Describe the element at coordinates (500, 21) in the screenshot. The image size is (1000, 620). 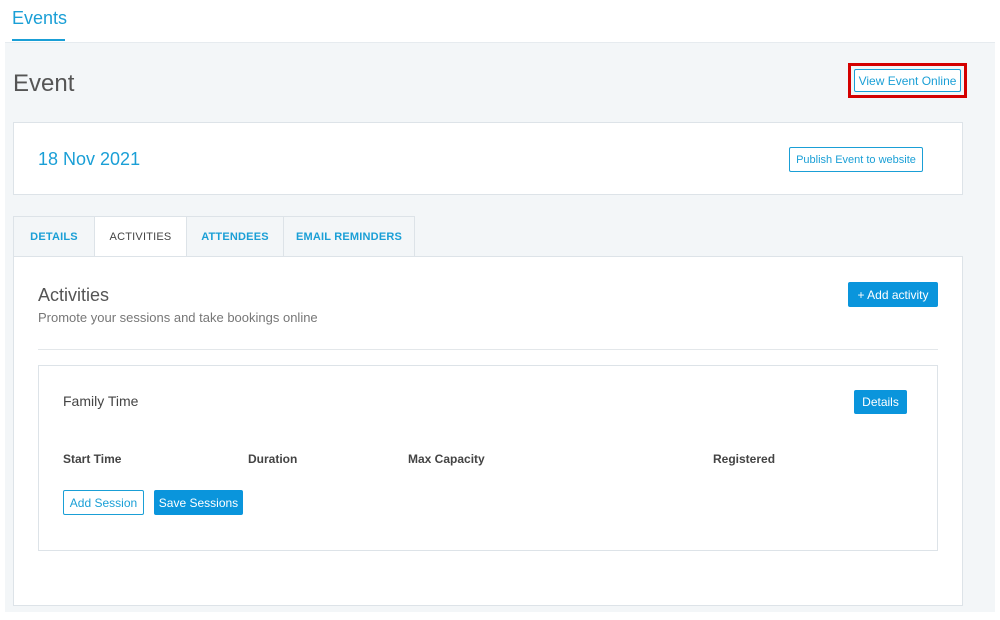
I see `top-navigation: Events` at that location.